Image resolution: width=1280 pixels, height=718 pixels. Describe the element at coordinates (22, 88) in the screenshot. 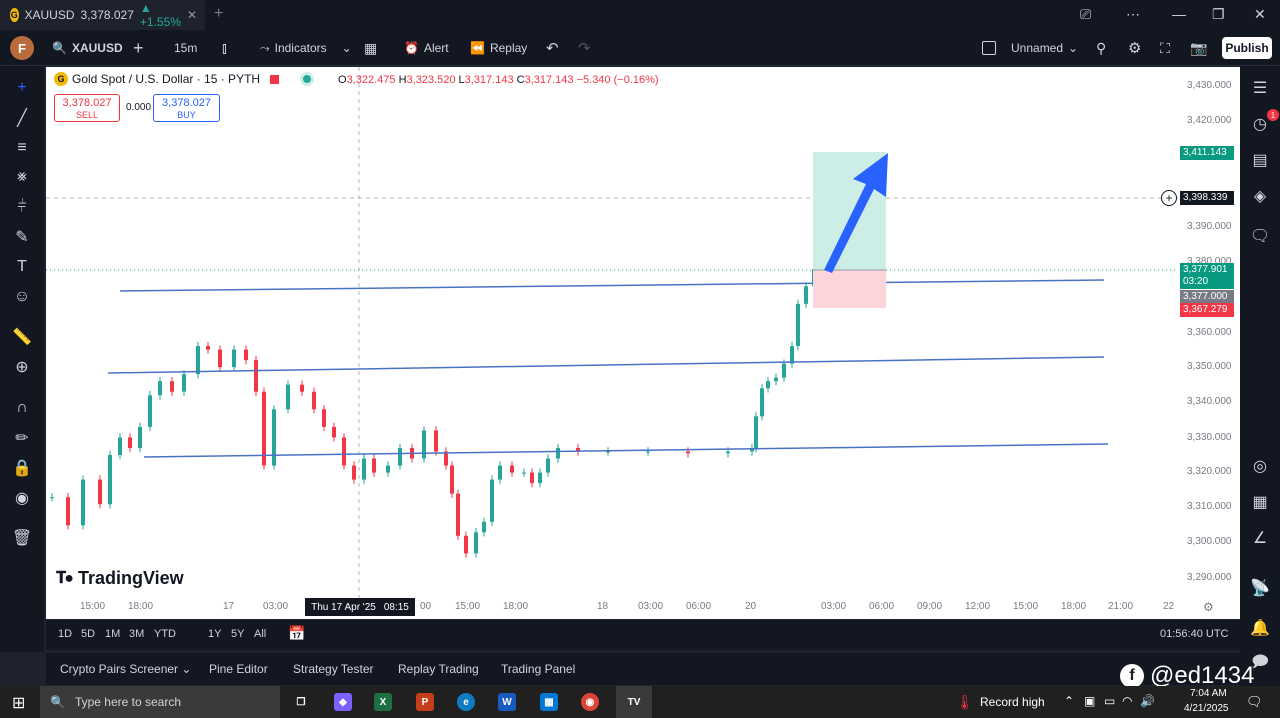

I see `crosshair-icon: +` at that location.